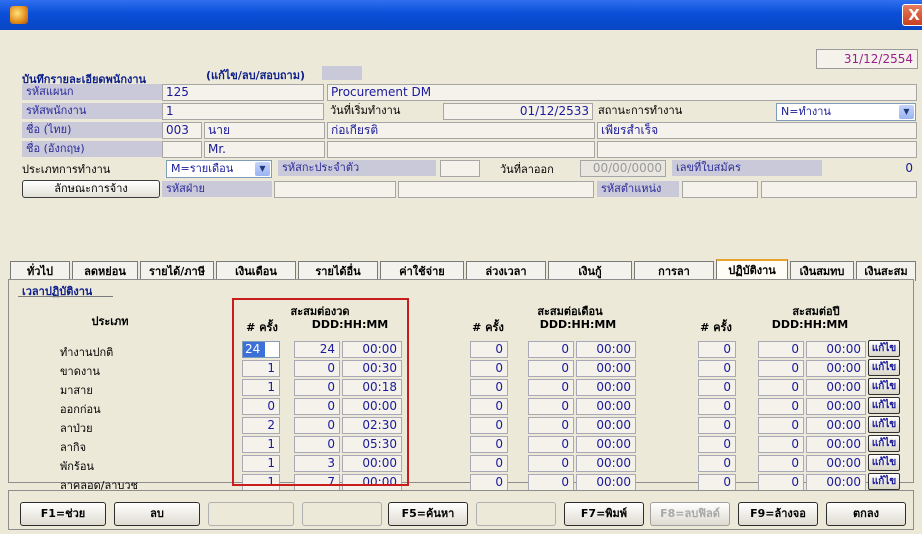  I want to click on division-name-field, so click(496, 189).